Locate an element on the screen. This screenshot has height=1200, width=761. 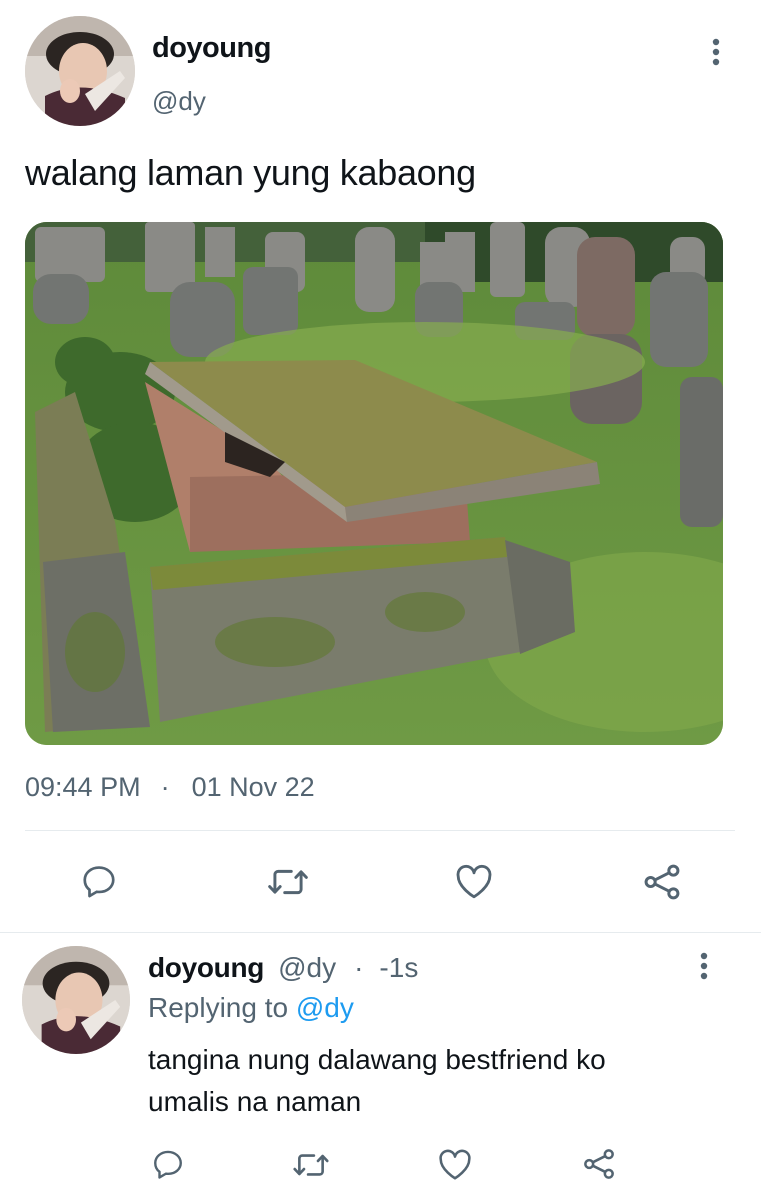
tweet-time: 09:44 PM is located at coordinates (83, 787).